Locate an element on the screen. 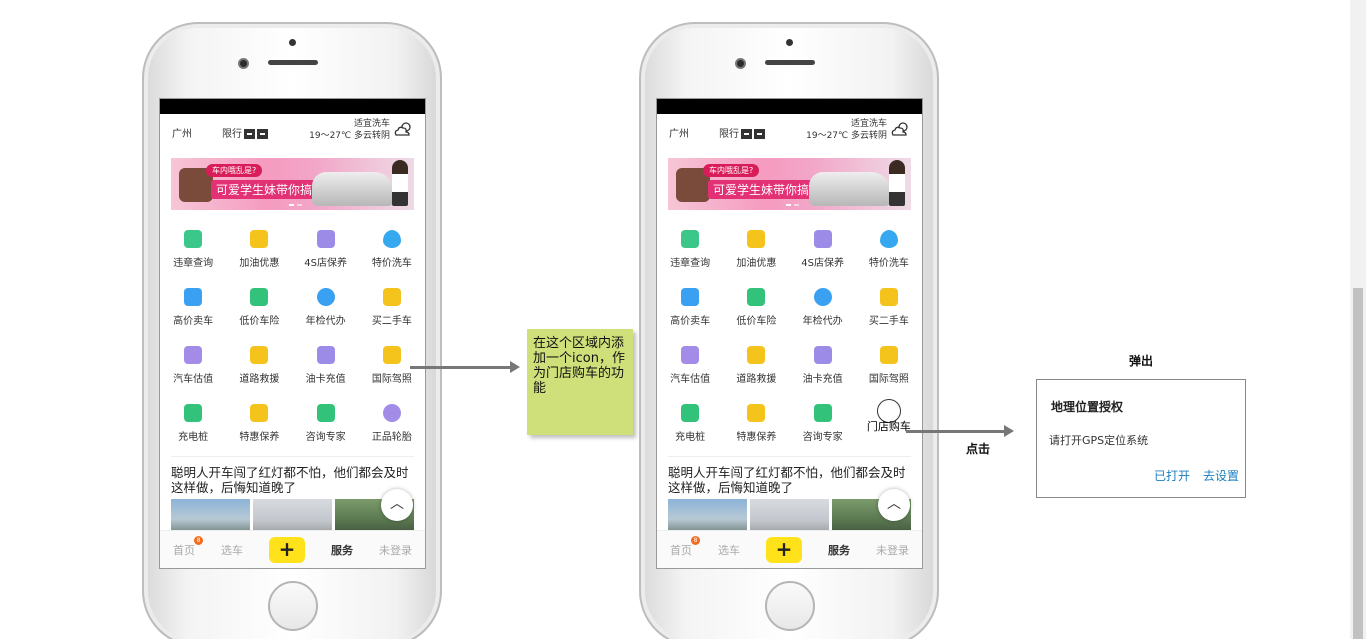  4s-shop-icon is located at coordinates (822, 239).